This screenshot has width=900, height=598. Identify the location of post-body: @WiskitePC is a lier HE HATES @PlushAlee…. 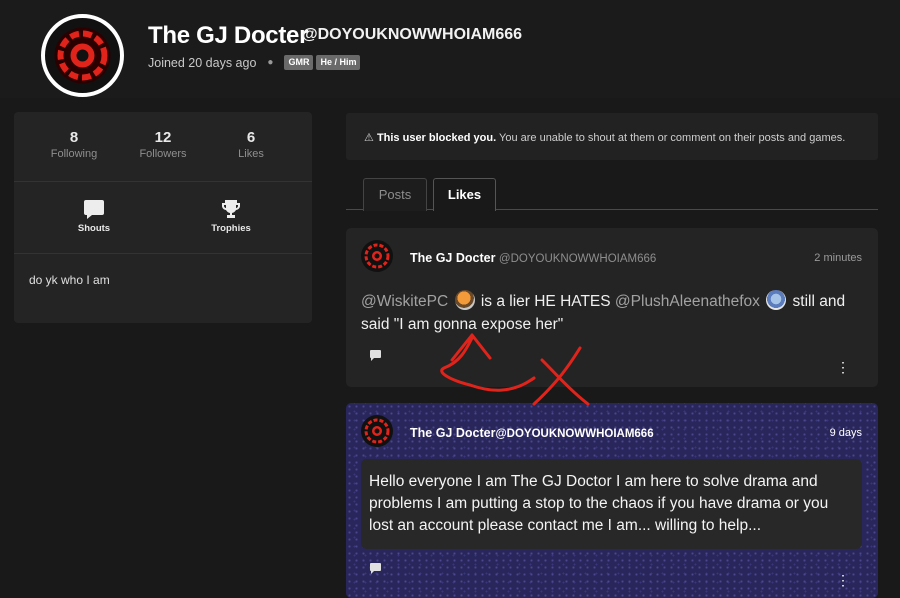
(611, 313).